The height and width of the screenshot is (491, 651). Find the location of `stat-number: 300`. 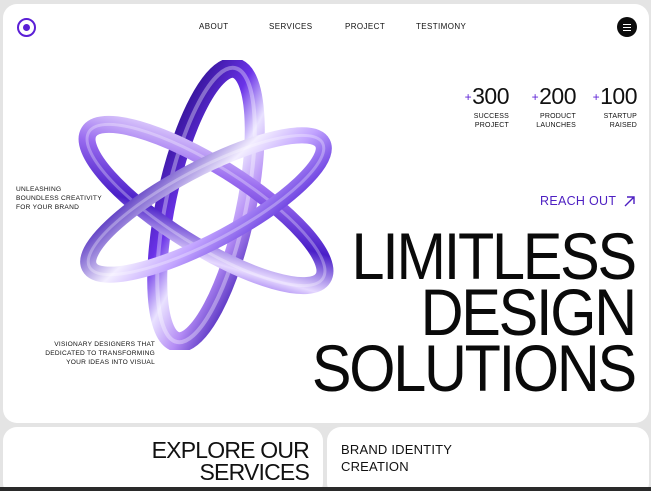

stat-number: 300 is located at coordinates (490, 96).